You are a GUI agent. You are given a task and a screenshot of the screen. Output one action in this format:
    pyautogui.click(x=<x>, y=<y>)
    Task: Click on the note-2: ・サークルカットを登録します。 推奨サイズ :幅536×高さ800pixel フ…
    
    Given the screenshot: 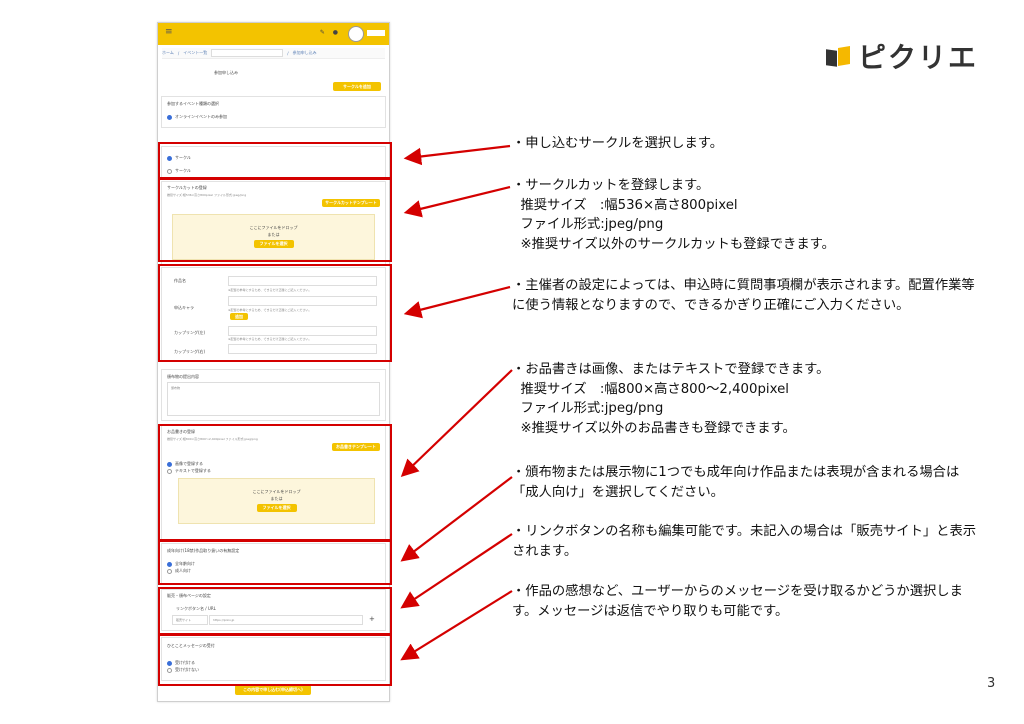 What is the action you would take?
    pyautogui.click(x=747, y=215)
    